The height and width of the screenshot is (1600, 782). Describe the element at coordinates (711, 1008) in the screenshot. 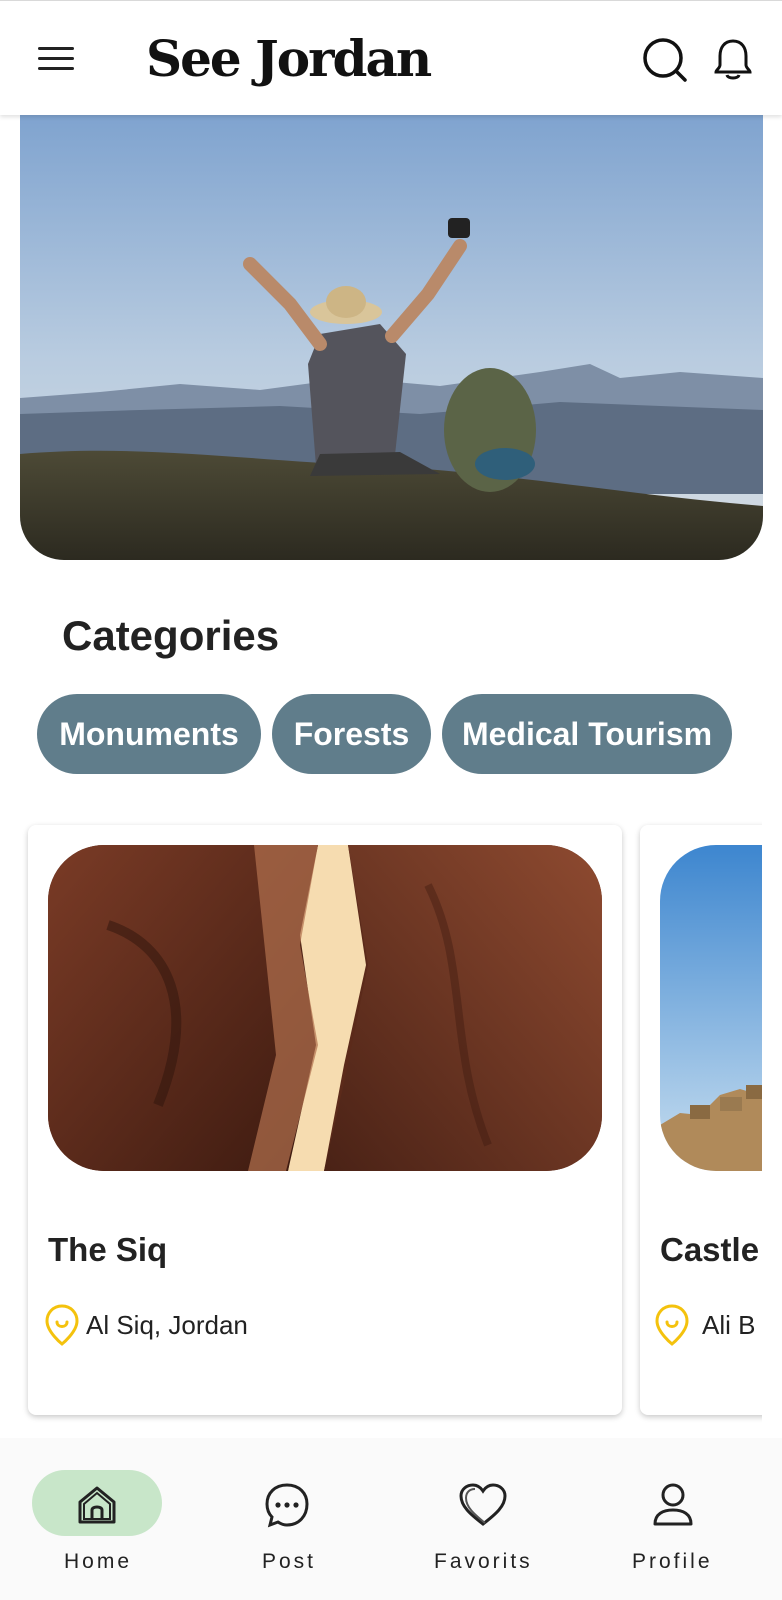

I see `castle-ruins-photo` at that location.